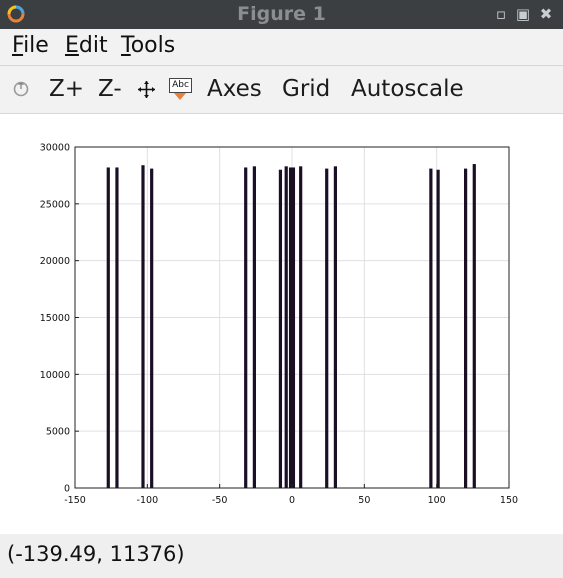 The height and width of the screenshot is (578, 563). I want to click on x-tick-label: -50, so click(220, 500).